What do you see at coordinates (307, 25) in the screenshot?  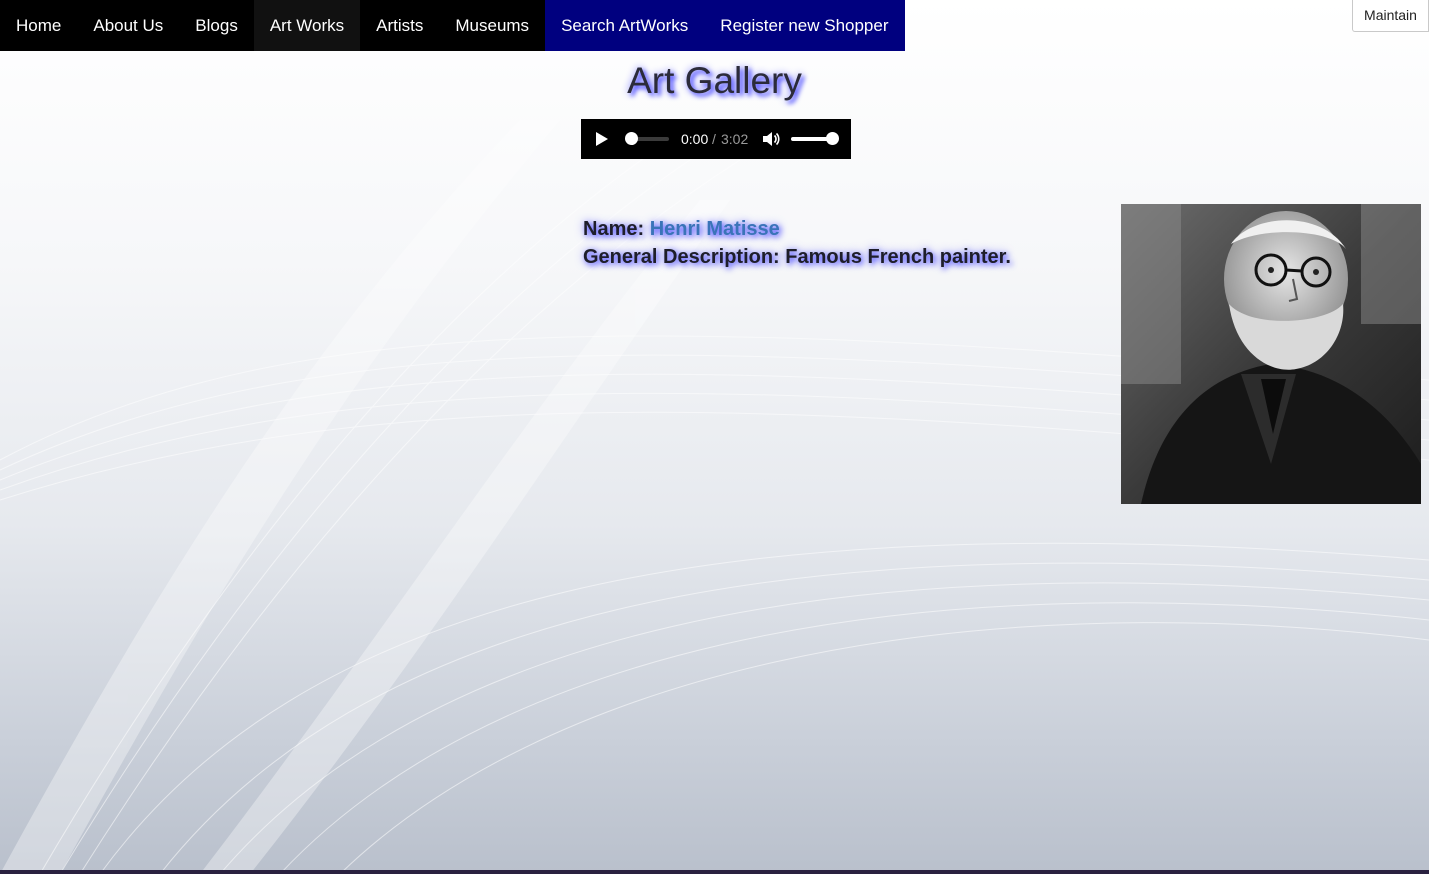 I see `nav-art-works: Art Works` at bounding box center [307, 25].